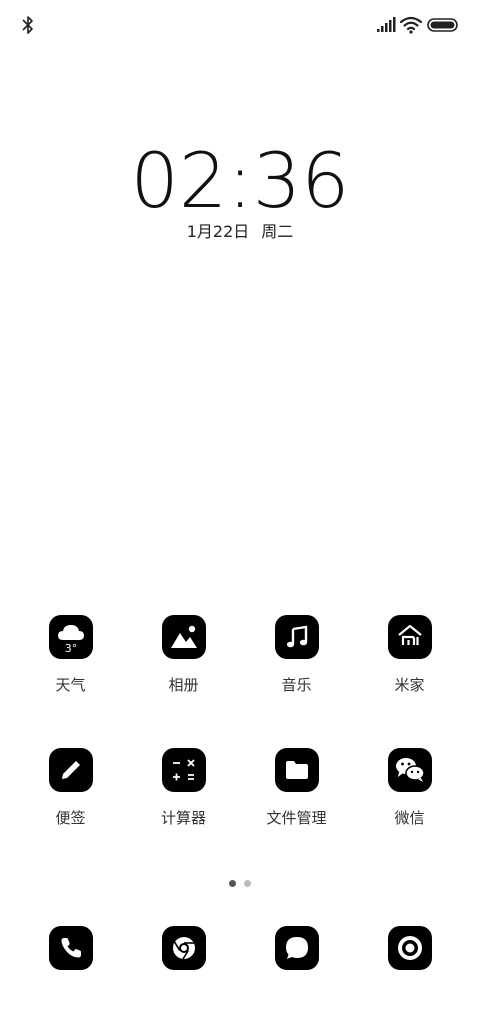 The height and width of the screenshot is (1013, 480). I want to click on music-icon, so click(296, 637).